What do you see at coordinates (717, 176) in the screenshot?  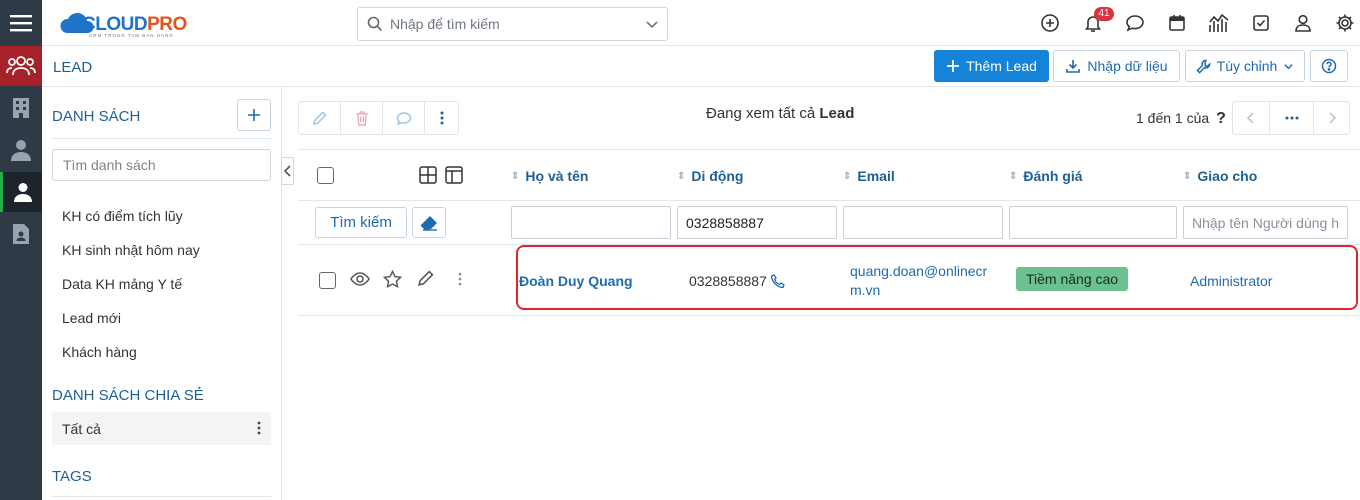 I see `column-header-label: Di động` at bounding box center [717, 176].